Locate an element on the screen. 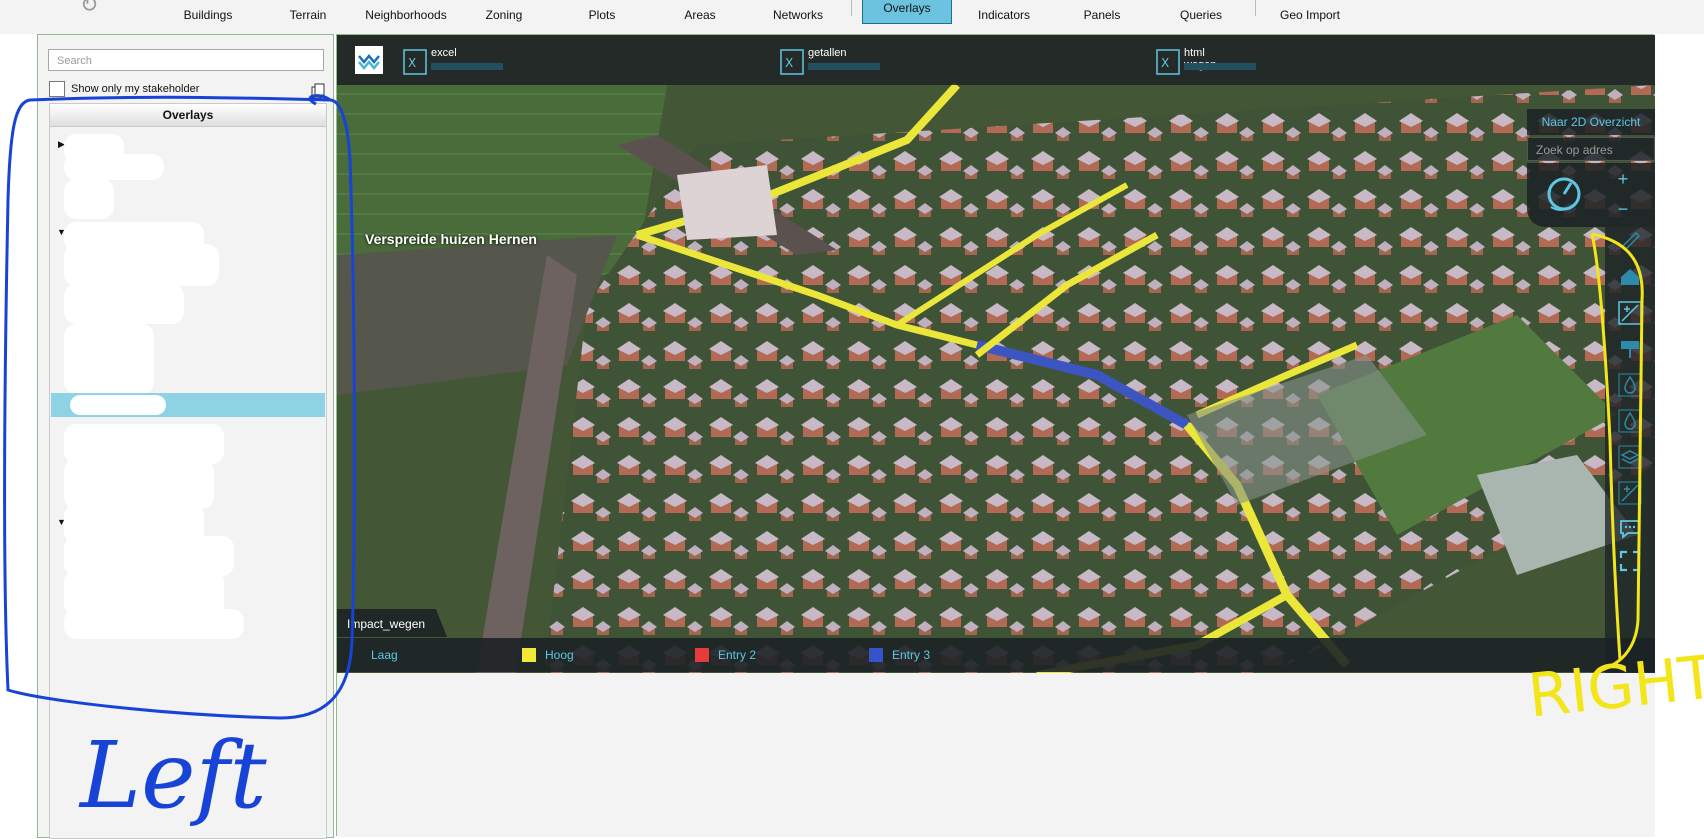 The image size is (1704, 839). legend-label: Hoog is located at coordinates (559, 655).